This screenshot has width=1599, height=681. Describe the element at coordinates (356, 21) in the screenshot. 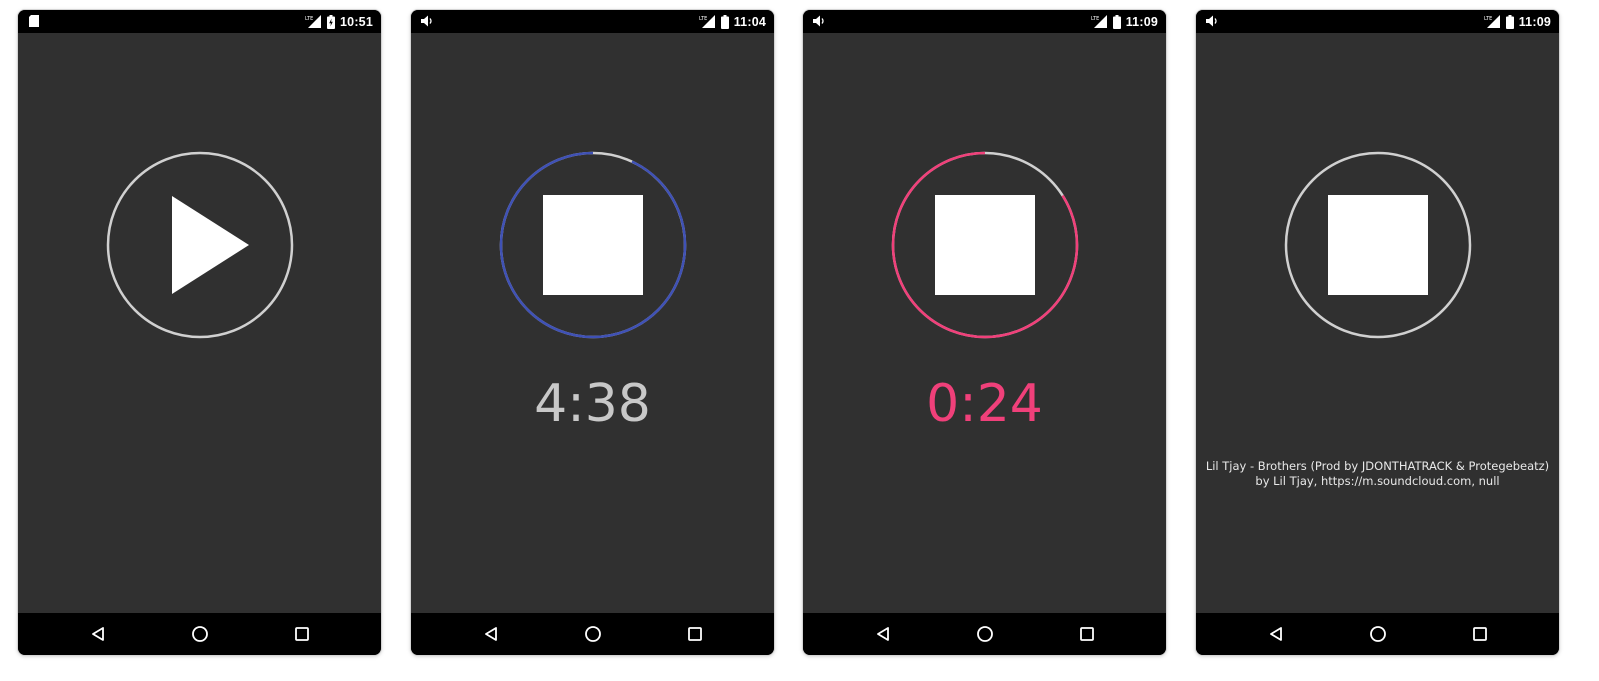

I see `status-time: 10:51` at that location.